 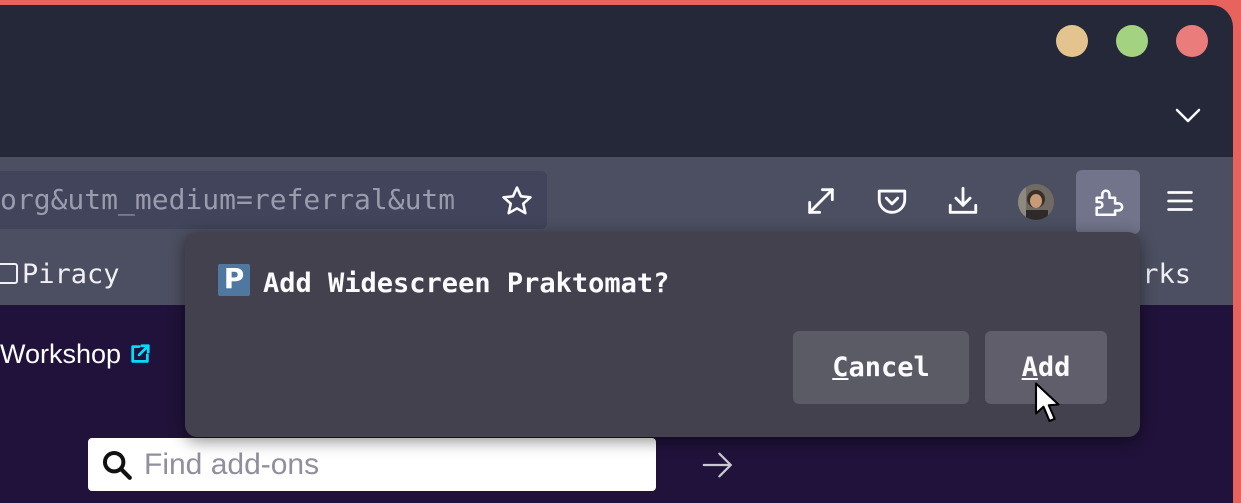 I want to click on workshop-link-label: Workshop, so click(x=61, y=354).